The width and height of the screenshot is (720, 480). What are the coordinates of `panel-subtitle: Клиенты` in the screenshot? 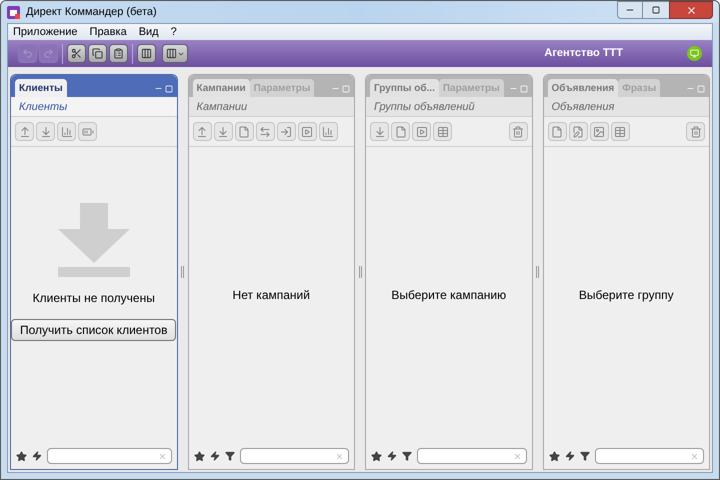 It's located at (93, 107).